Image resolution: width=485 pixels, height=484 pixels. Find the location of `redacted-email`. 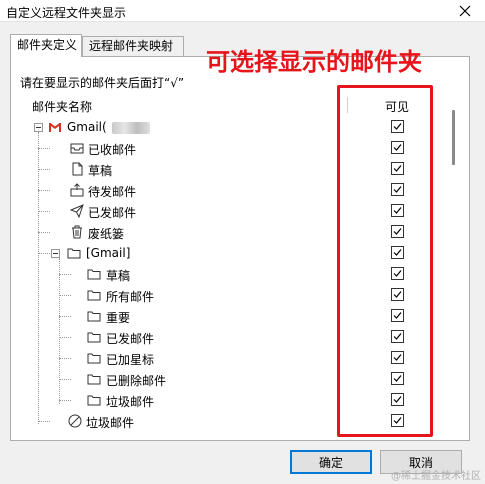

redacted-email is located at coordinates (131, 128).